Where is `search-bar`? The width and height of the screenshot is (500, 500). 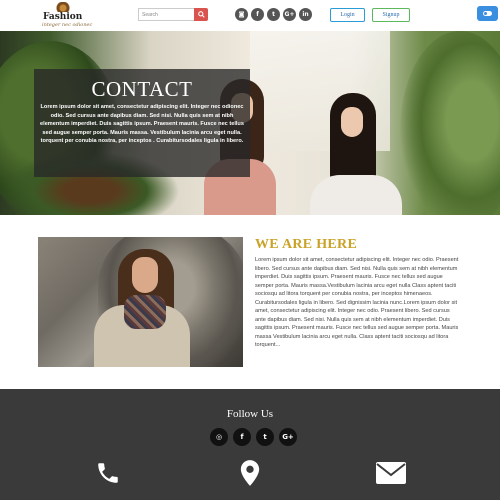 search-bar is located at coordinates (173, 14).